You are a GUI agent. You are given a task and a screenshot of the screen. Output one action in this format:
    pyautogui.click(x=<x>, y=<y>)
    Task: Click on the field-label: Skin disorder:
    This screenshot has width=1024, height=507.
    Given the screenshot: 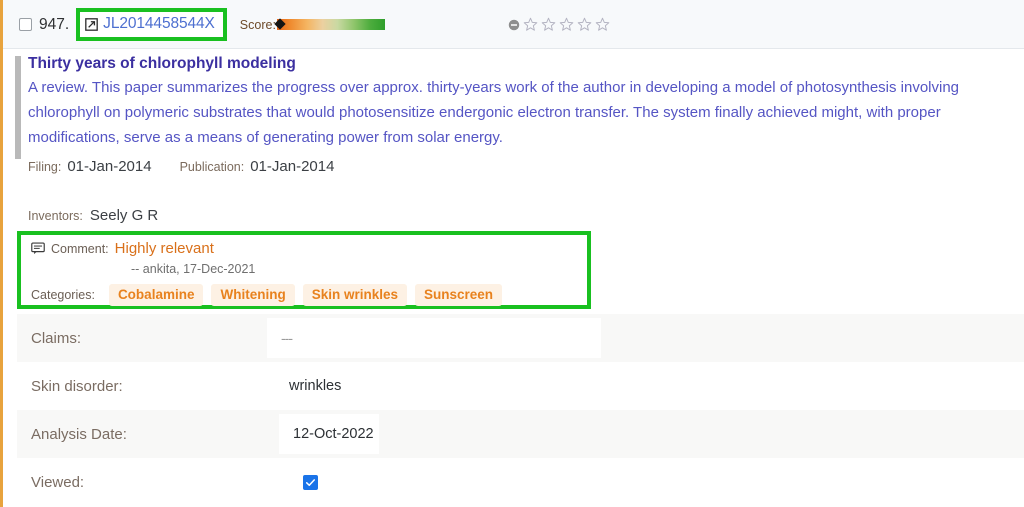 What is the action you would take?
    pyautogui.click(x=77, y=386)
    